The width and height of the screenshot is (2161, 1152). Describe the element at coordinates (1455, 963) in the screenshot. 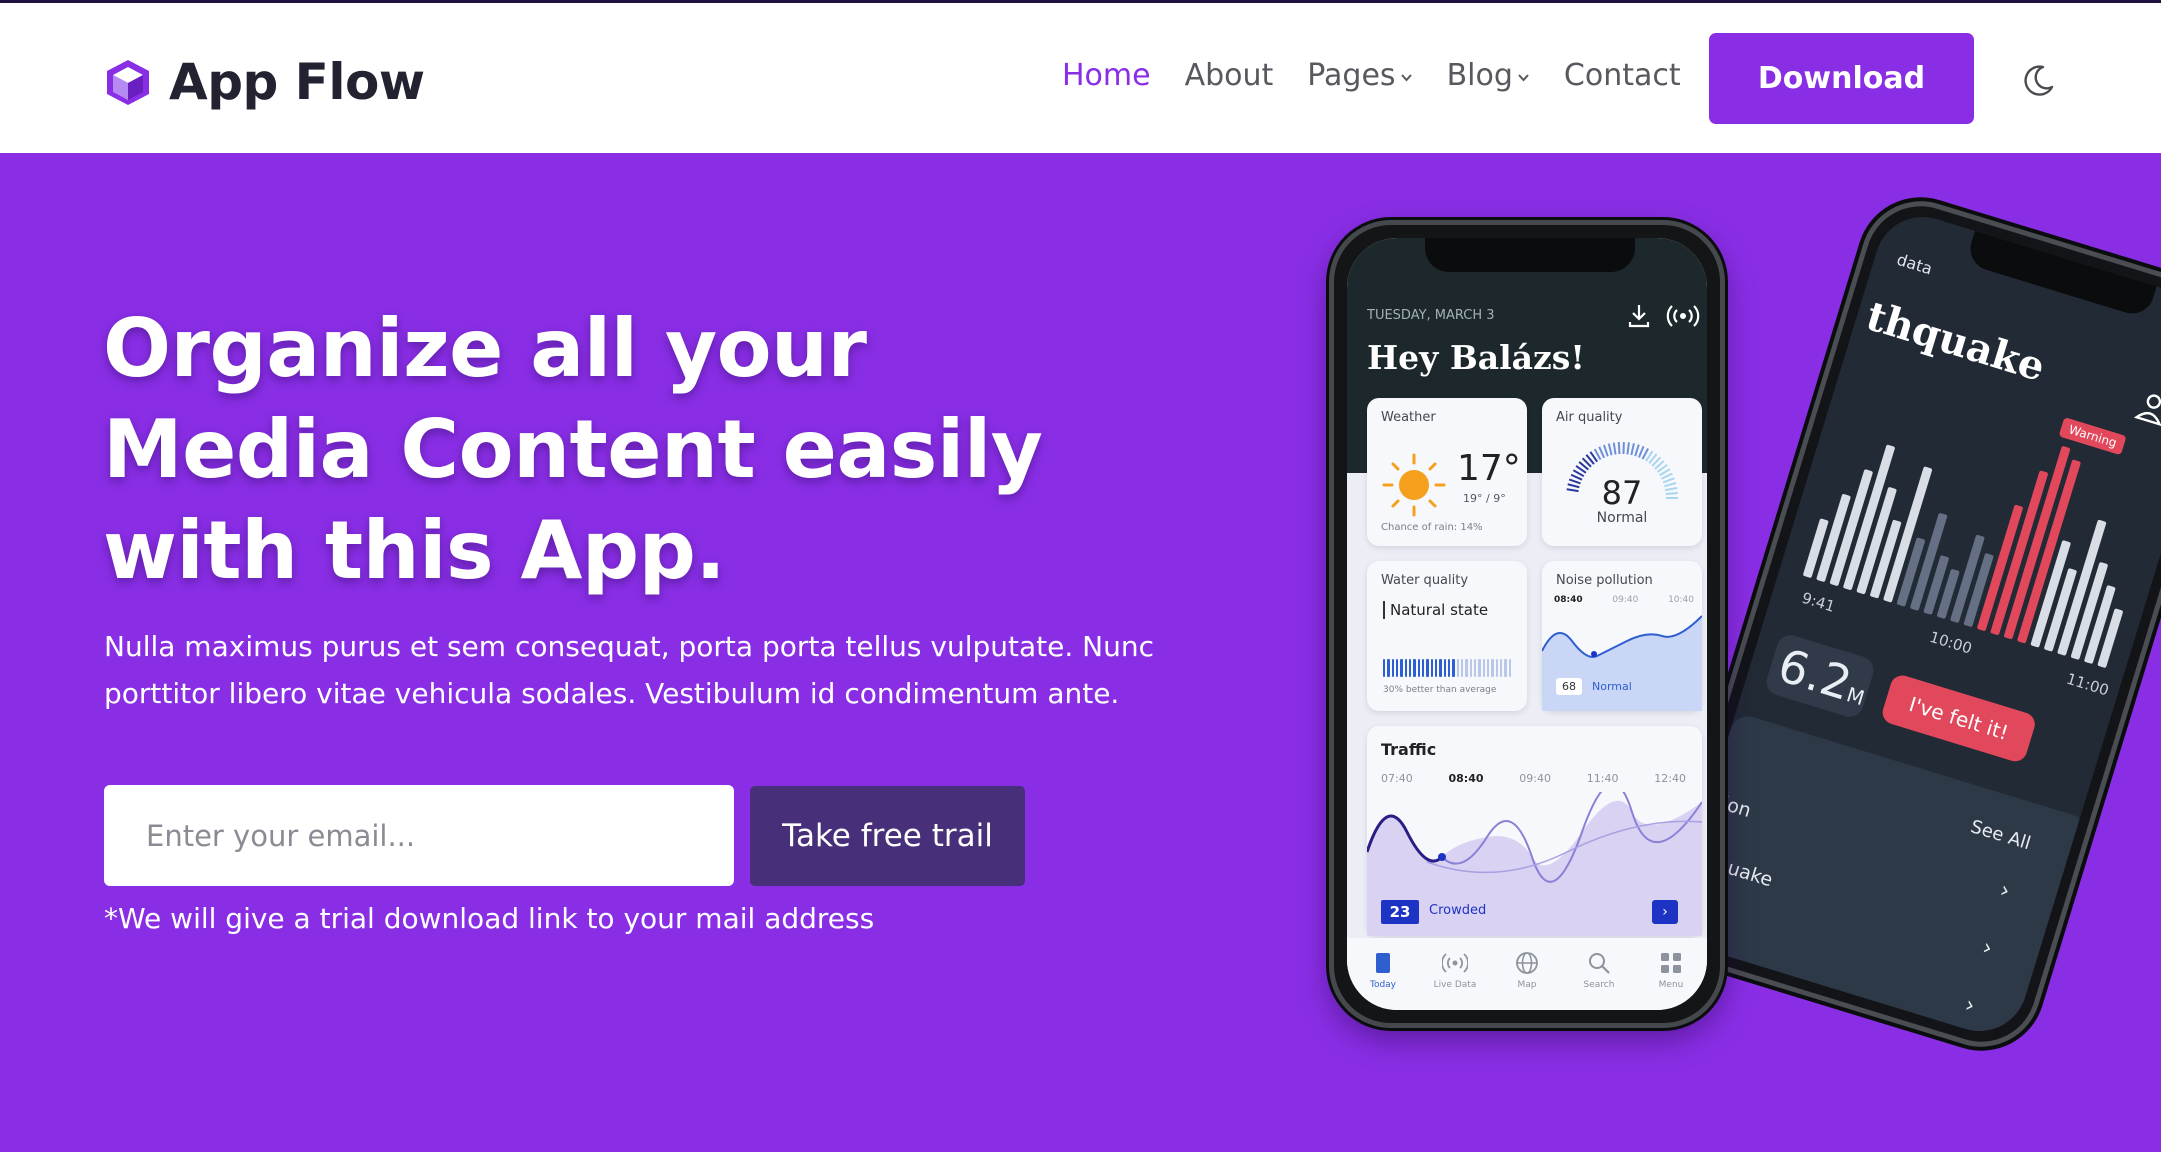

I see `live-data-icon` at that location.